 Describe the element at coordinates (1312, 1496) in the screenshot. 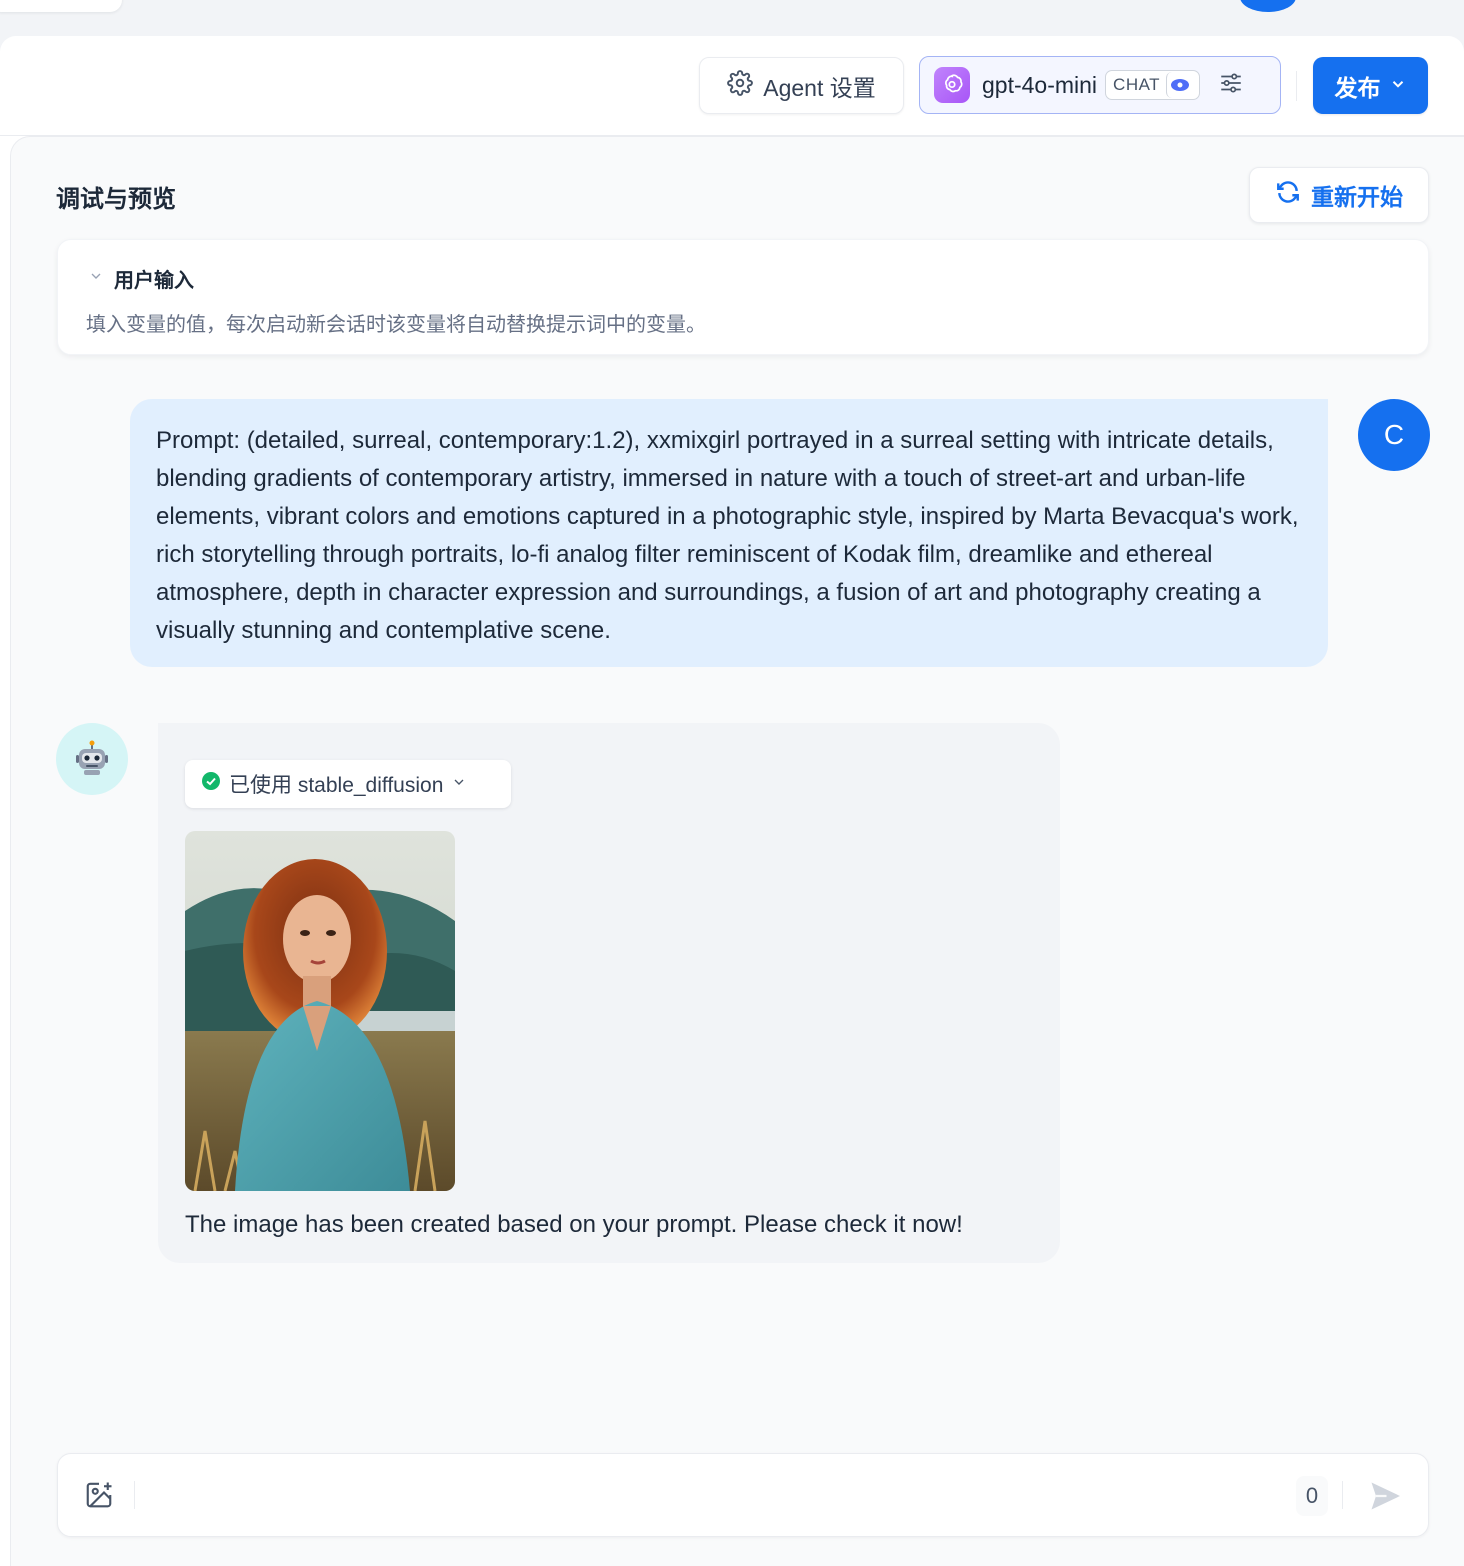

I see `character-count: 0` at that location.